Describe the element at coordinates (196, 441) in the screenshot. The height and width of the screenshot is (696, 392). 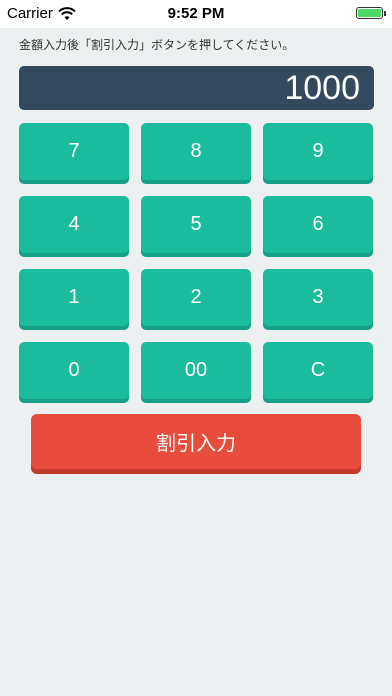
I see `discount-input-button: 割引入力` at that location.